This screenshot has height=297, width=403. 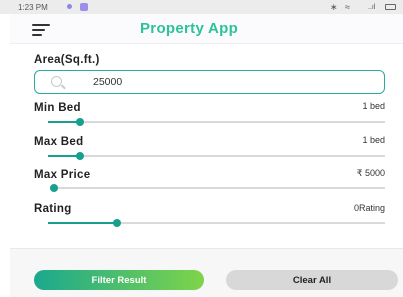 What do you see at coordinates (67, 60) in the screenshot?
I see `area-label: Area(Sq.ft.)` at bounding box center [67, 60].